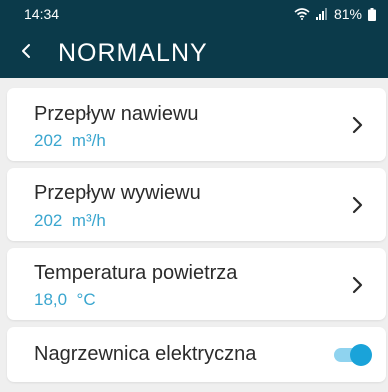  What do you see at coordinates (133, 52) in the screenshot?
I see `page-title: NORMALNY` at bounding box center [133, 52].